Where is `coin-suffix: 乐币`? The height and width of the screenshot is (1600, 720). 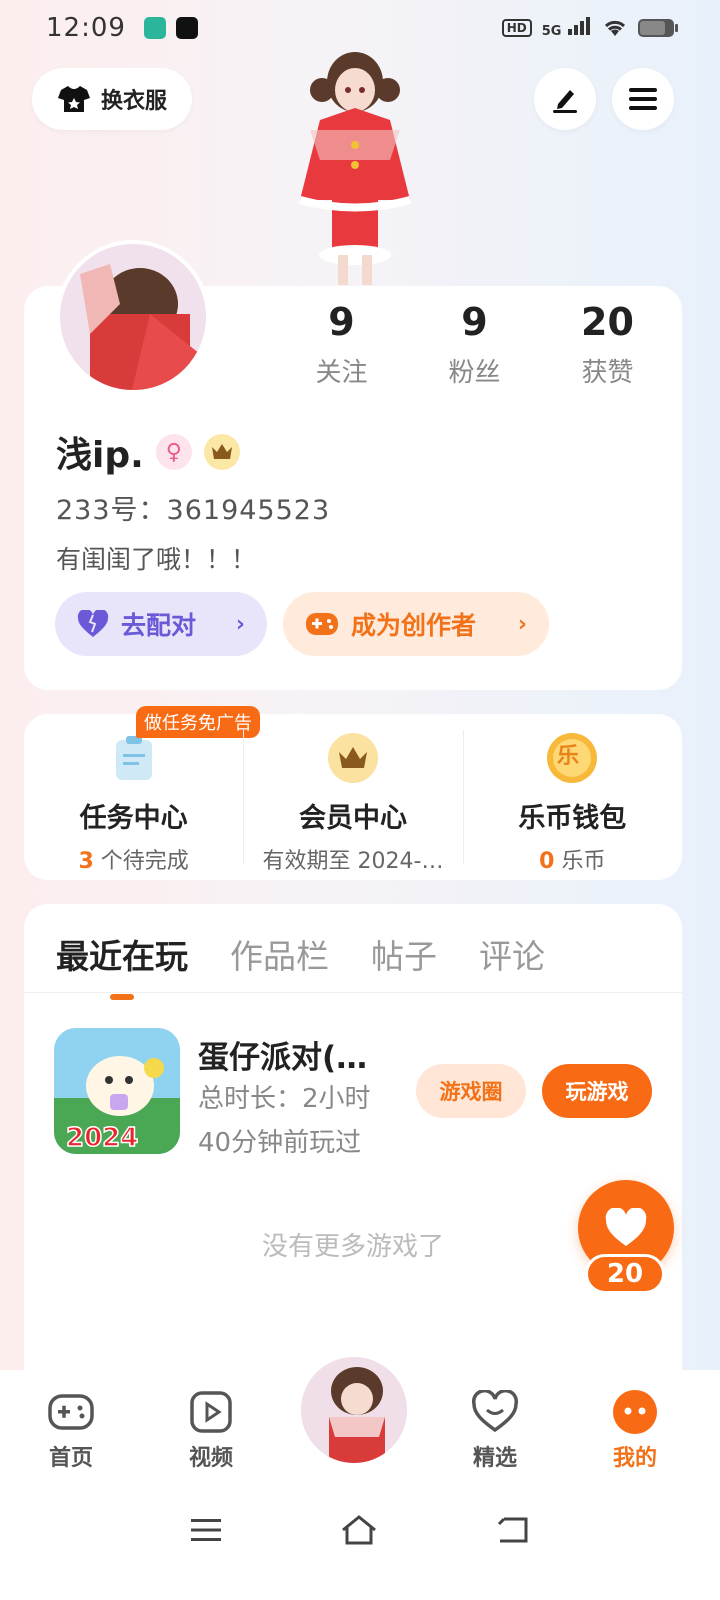 coin-suffix: 乐币 is located at coordinates (580, 861).